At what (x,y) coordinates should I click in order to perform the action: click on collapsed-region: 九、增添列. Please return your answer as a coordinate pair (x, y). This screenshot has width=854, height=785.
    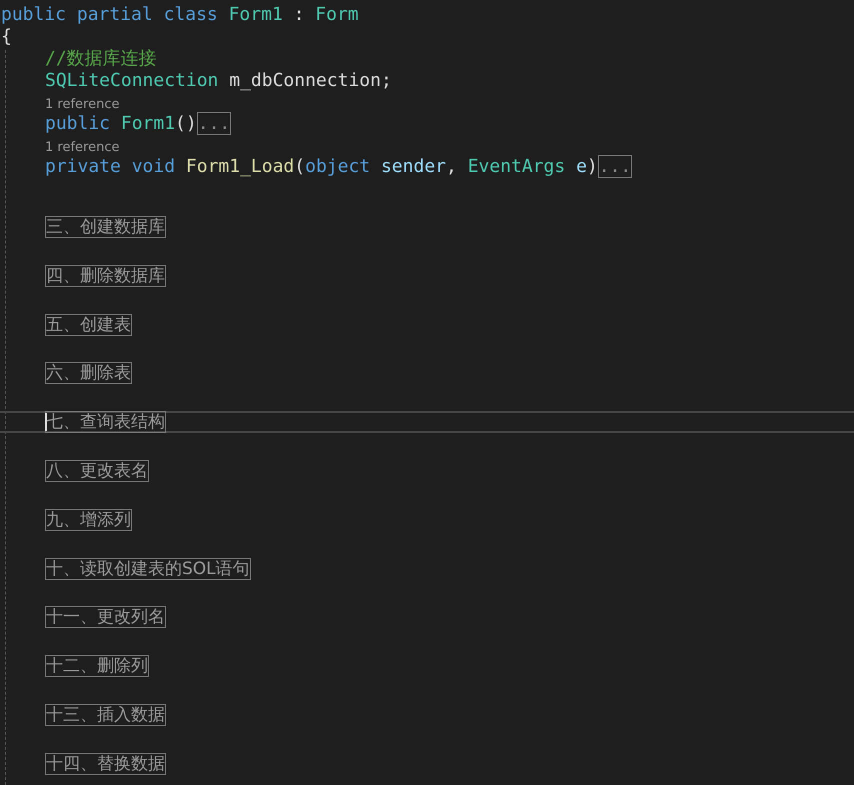
    Looking at the image, I should click on (88, 519).